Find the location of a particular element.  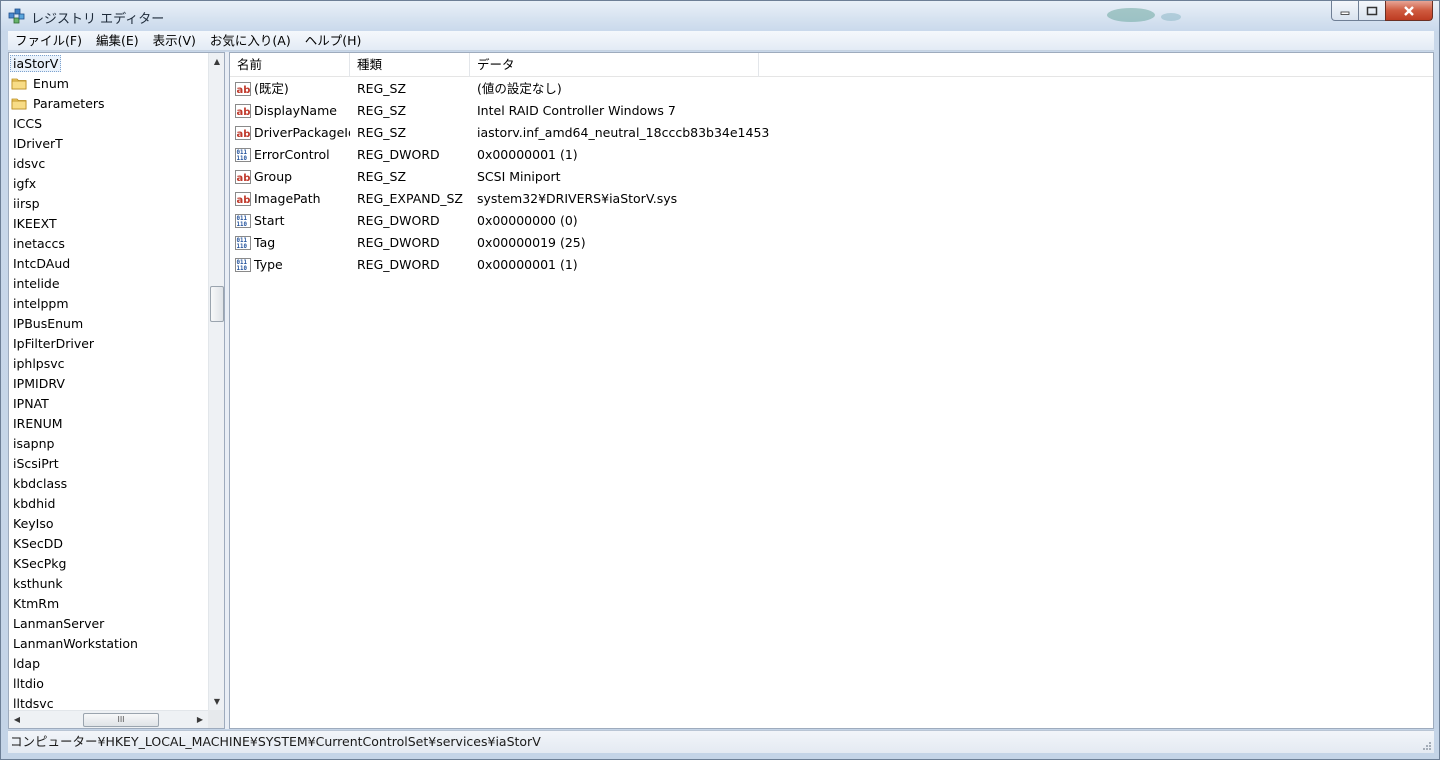

tree-item: IPNAT is located at coordinates (109, 404).